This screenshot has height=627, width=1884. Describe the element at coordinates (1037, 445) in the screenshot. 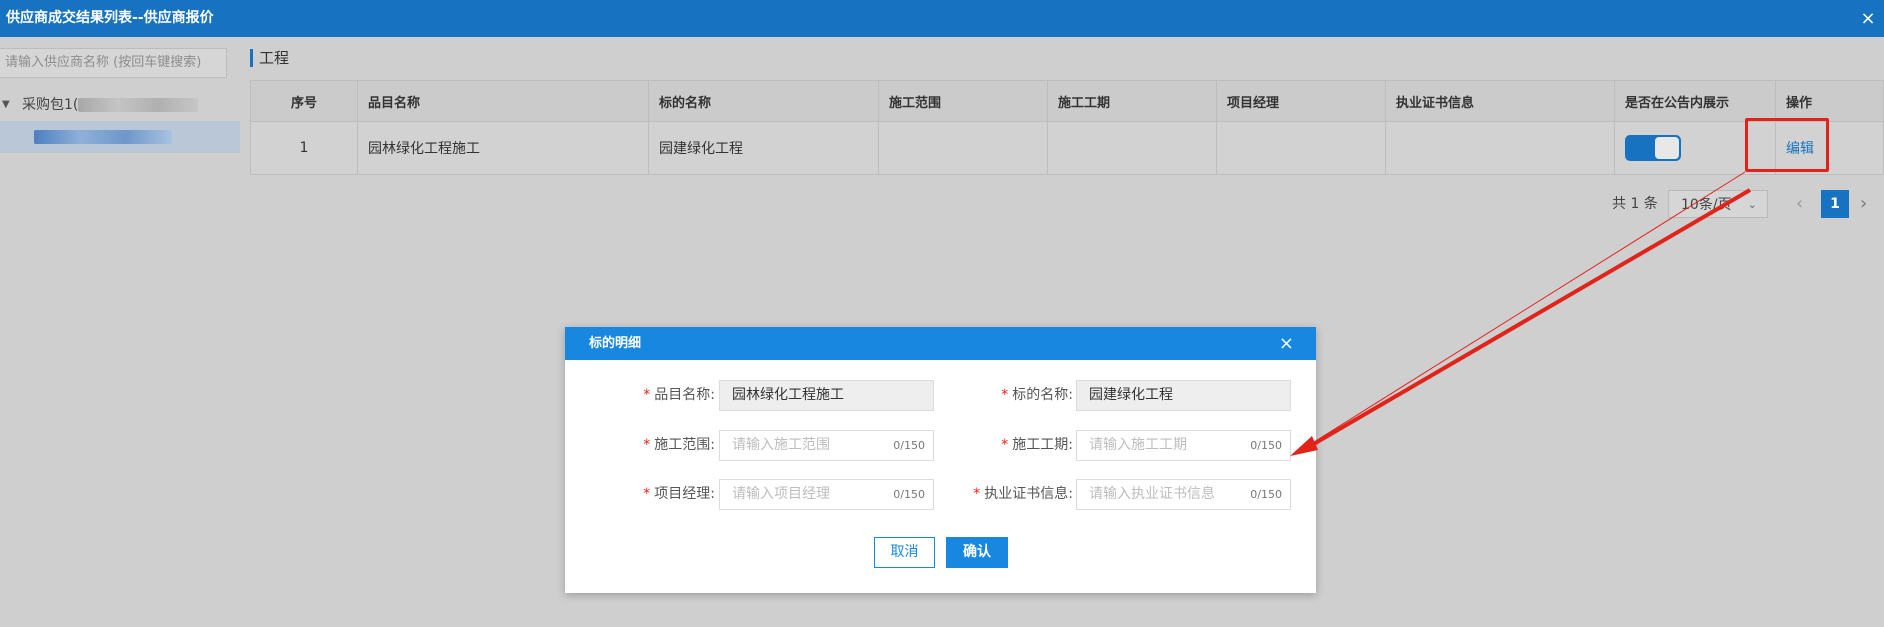

I see `field-label-period: * 施工工期:` at that location.